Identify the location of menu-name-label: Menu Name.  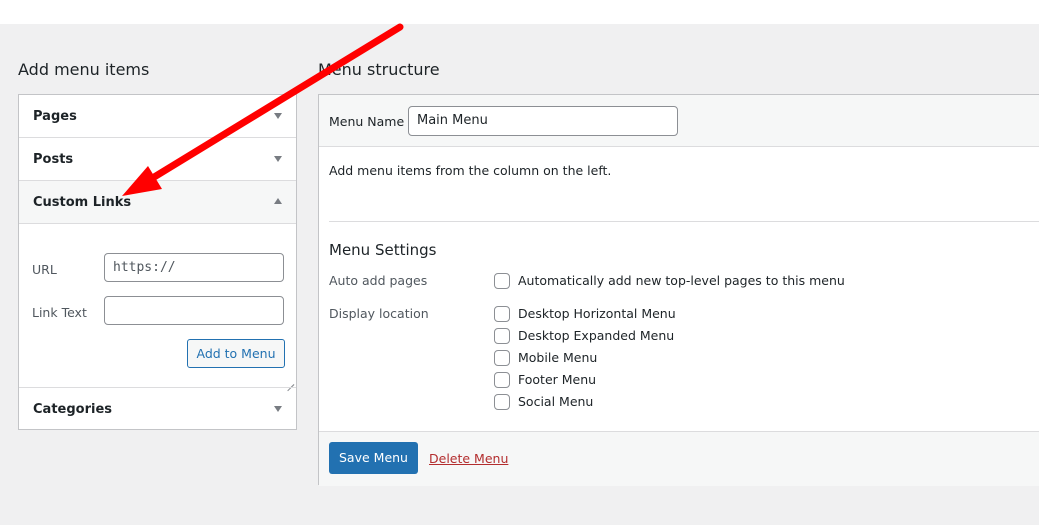
(367, 121).